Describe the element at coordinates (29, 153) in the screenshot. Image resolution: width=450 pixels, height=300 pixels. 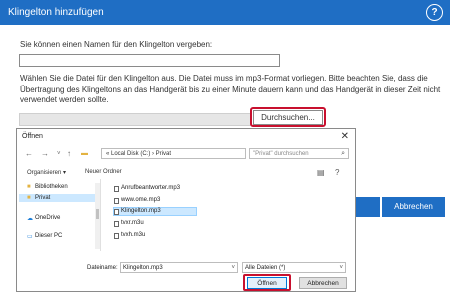
I see `back-icon: ←` at that location.